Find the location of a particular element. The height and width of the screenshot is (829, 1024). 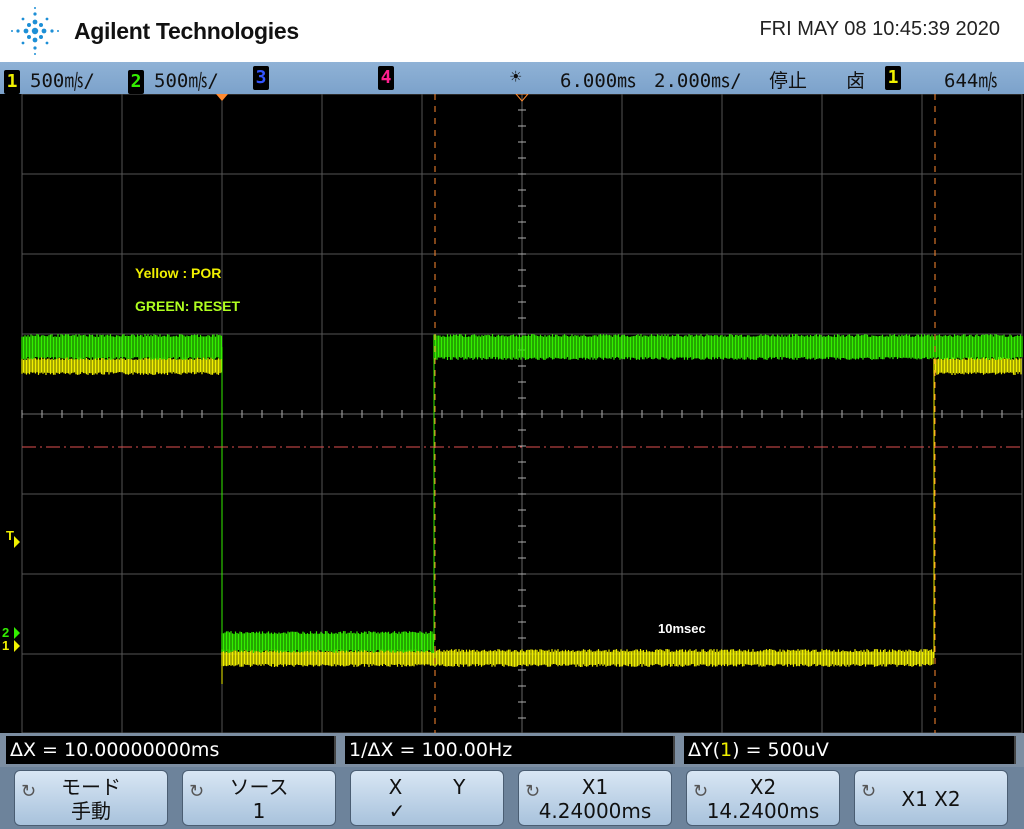

softkey-value: 14.2400ms is located at coordinates (763, 811).